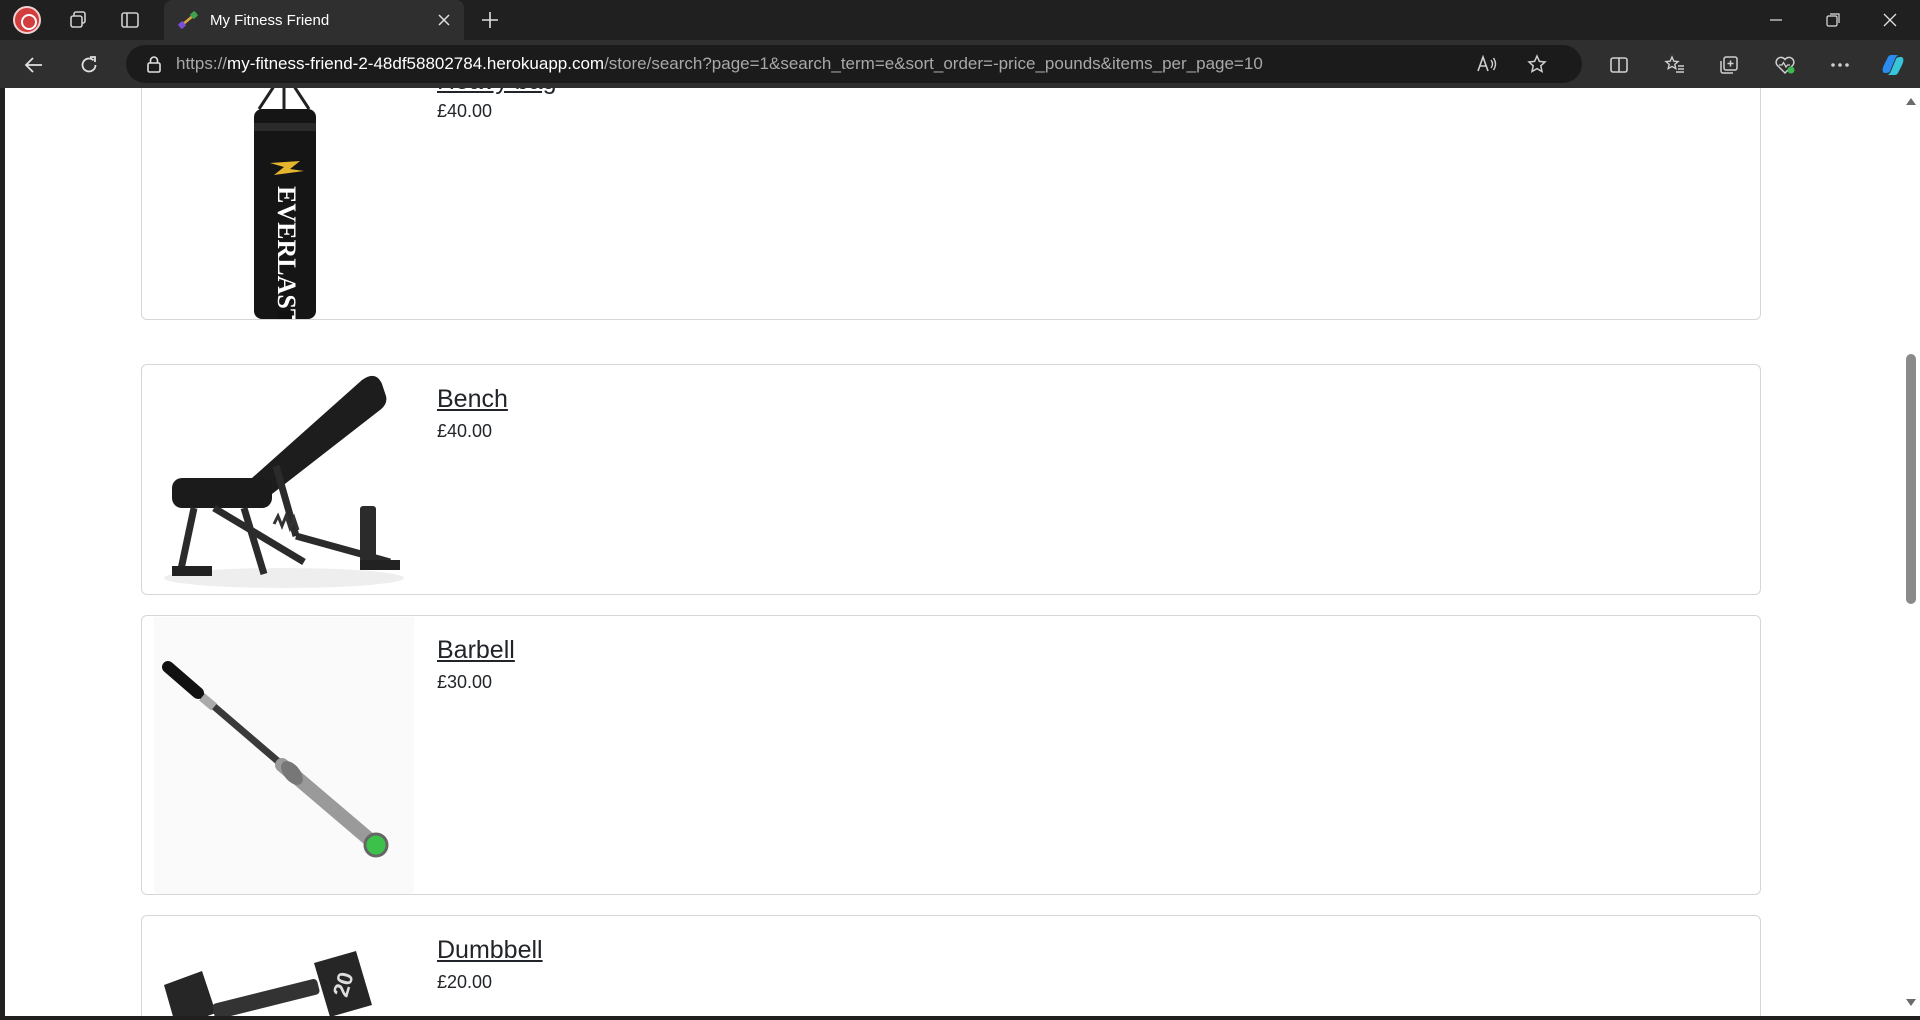 This screenshot has height=1020, width=1920. What do you see at coordinates (1833, 20) in the screenshot?
I see `restore-icon` at bounding box center [1833, 20].